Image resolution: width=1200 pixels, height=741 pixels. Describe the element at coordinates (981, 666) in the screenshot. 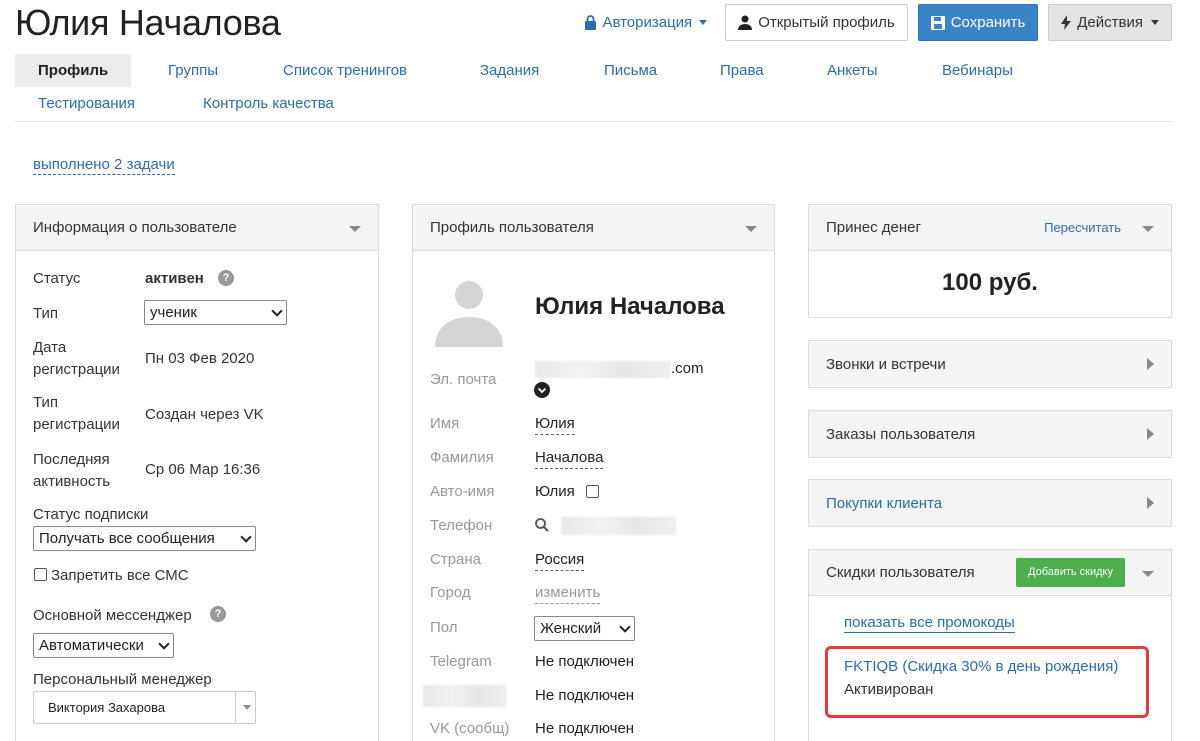

I see `promo-code-link: FKTIQB (Скидка 30% в день рождения)` at that location.